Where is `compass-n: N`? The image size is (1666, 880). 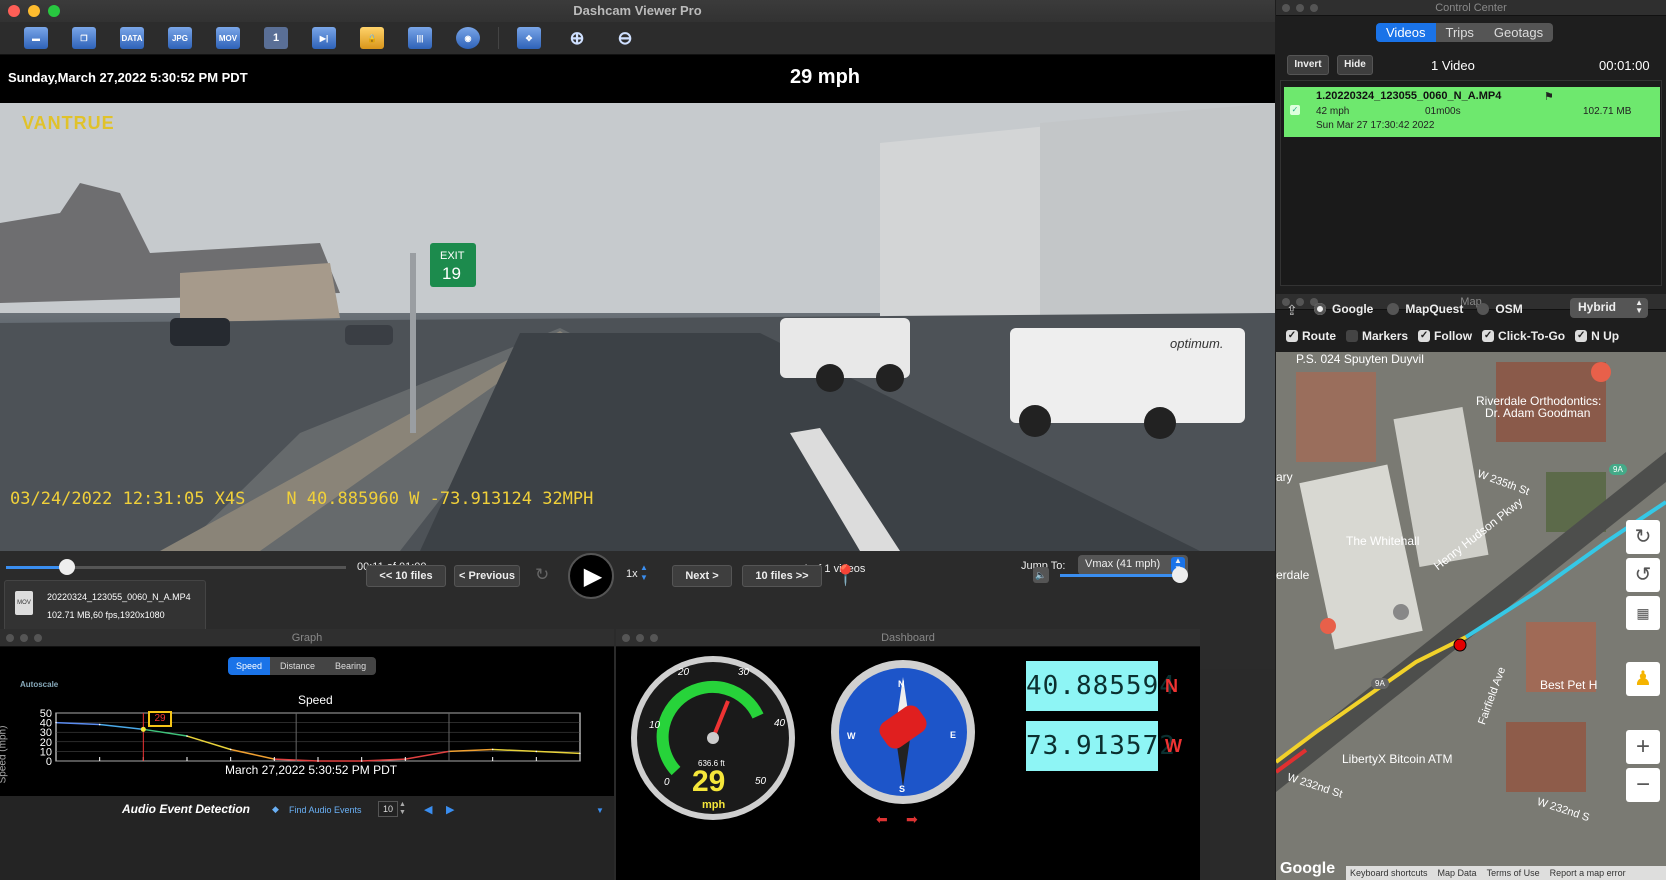 compass-n: N is located at coordinates (901, 684).